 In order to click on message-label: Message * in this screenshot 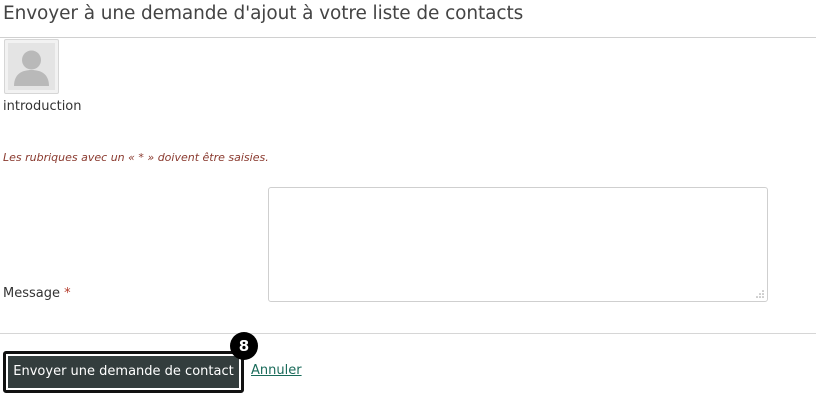, I will do `click(37, 293)`.